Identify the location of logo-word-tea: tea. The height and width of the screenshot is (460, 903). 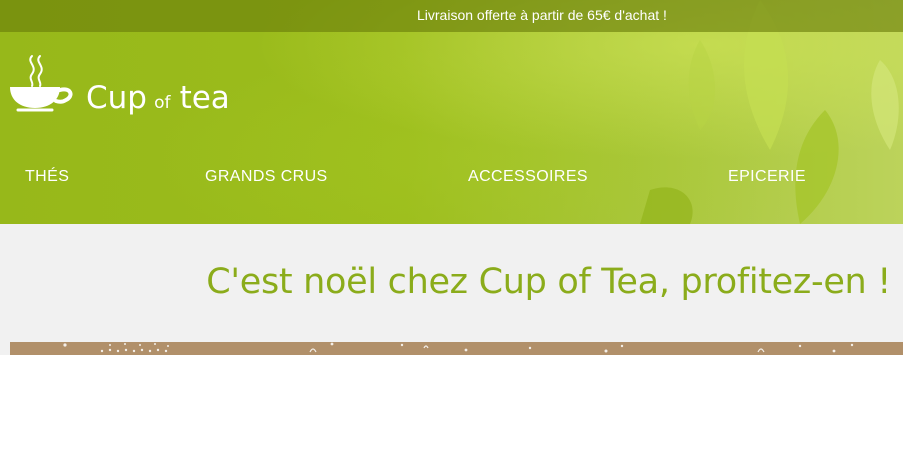
(204, 98).